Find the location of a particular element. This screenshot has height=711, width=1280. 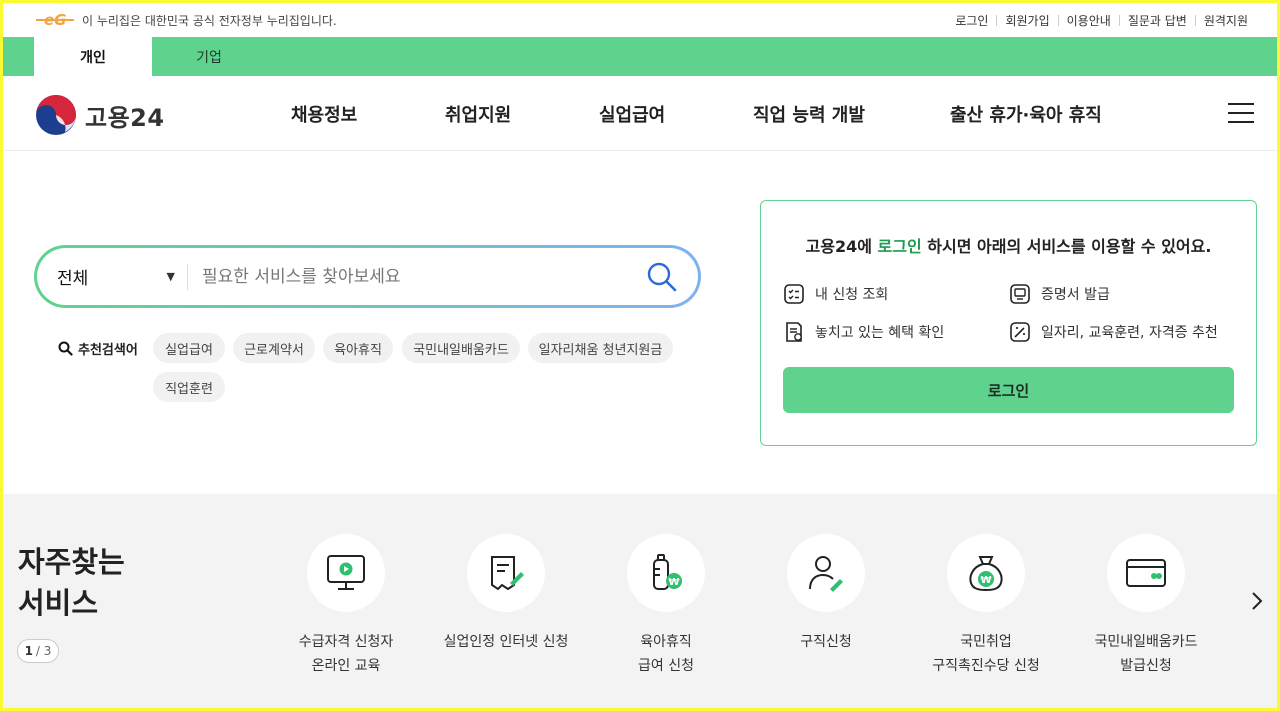

service-recommendations: 일자리, 교육훈련, 자격증 추천 is located at coordinates (1113, 332).